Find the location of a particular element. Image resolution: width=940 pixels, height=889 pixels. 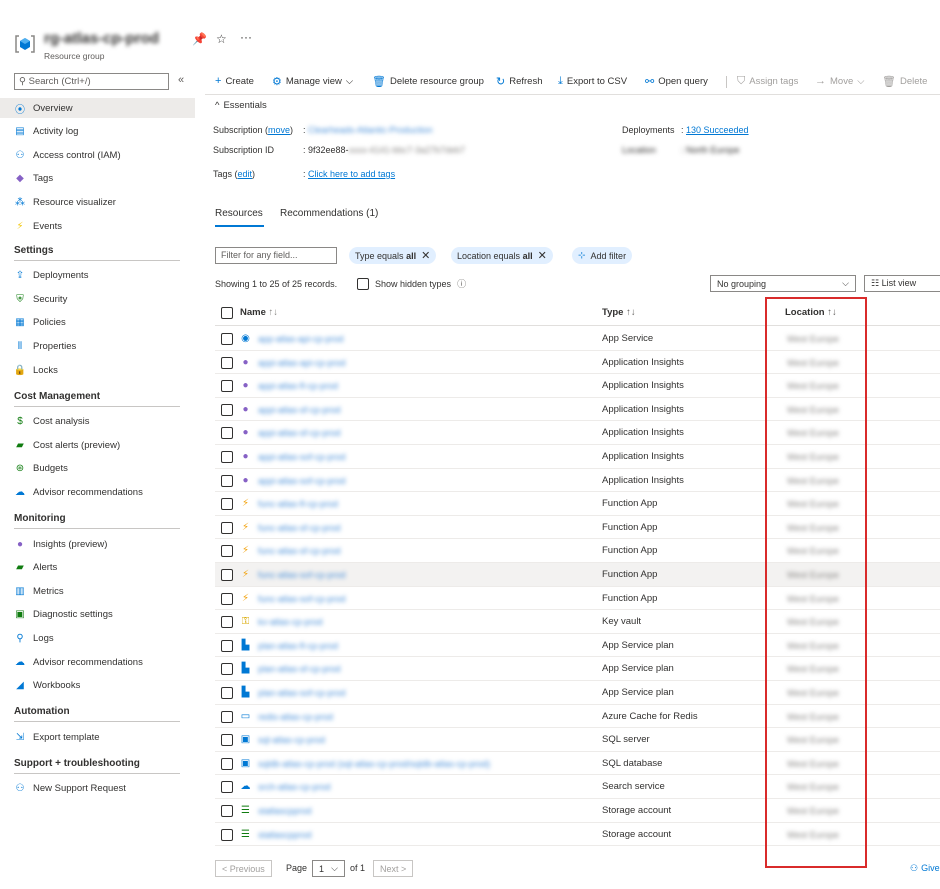

pin-icon: 📌 is located at coordinates (199, 39).